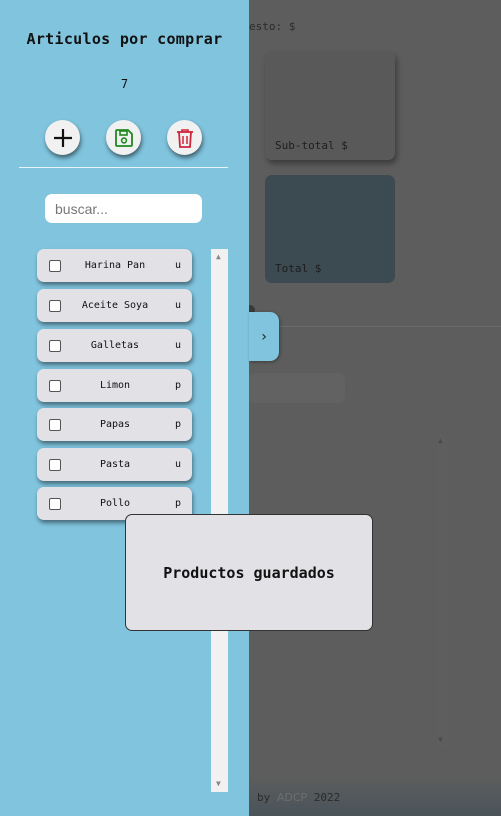 The width and height of the screenshot is (501, 816). I want to click on item-name: Aceite Soya, so click(115, 305).